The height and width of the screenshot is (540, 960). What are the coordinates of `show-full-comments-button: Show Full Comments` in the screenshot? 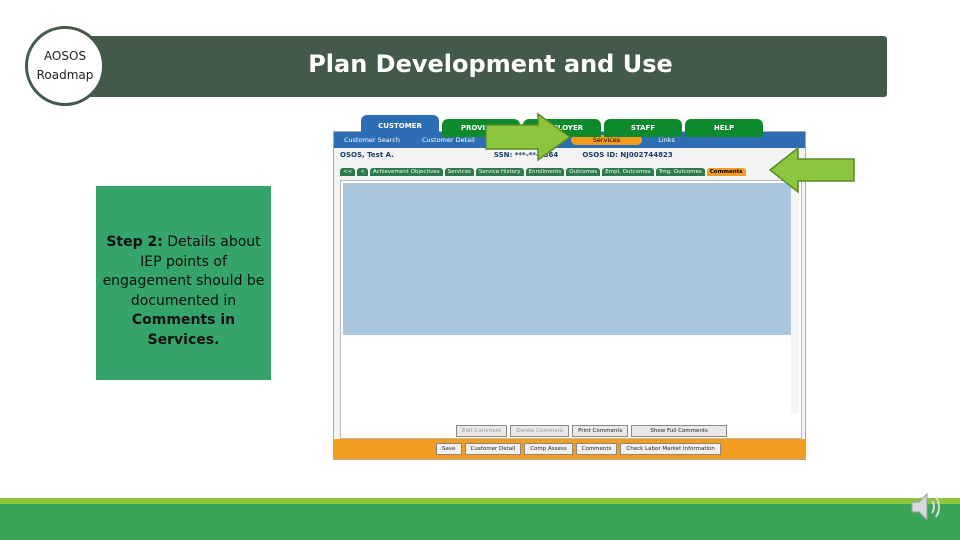 It's located at (679, 431).